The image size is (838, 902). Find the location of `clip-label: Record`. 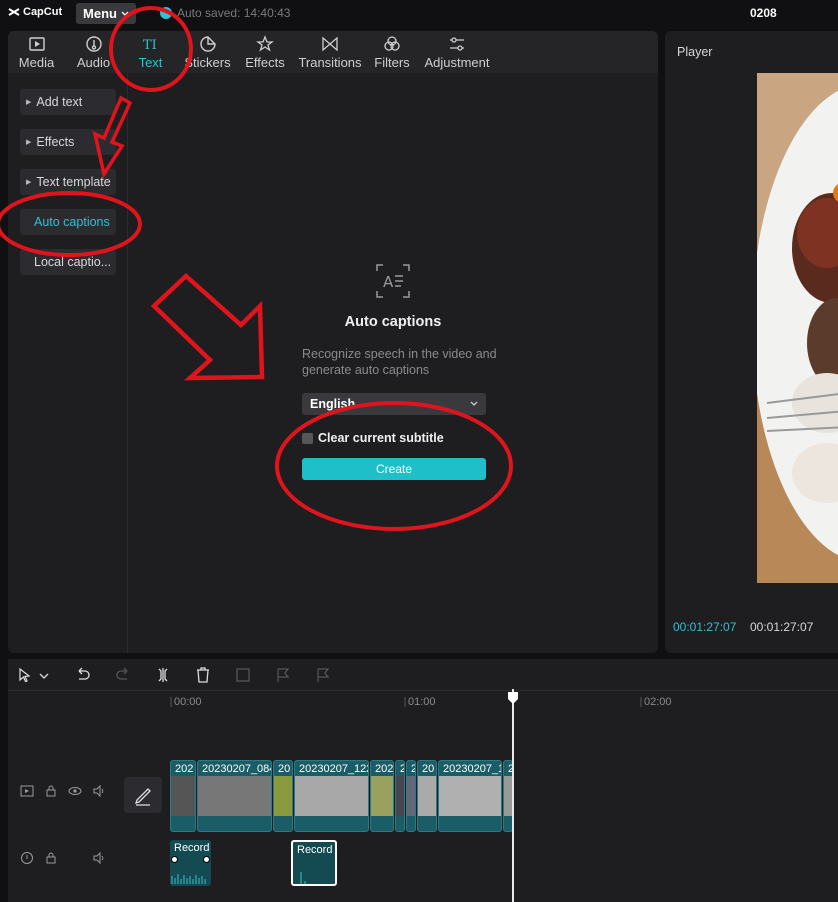

clip-label: Record is located at coordinates (192, 848).